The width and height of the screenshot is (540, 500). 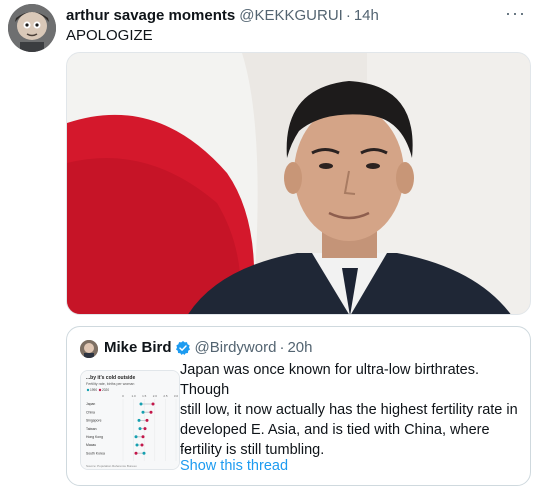 I want to click on thumb-chart-subtitle: Fertility rate, births per woman, so click(x=110, y=384).